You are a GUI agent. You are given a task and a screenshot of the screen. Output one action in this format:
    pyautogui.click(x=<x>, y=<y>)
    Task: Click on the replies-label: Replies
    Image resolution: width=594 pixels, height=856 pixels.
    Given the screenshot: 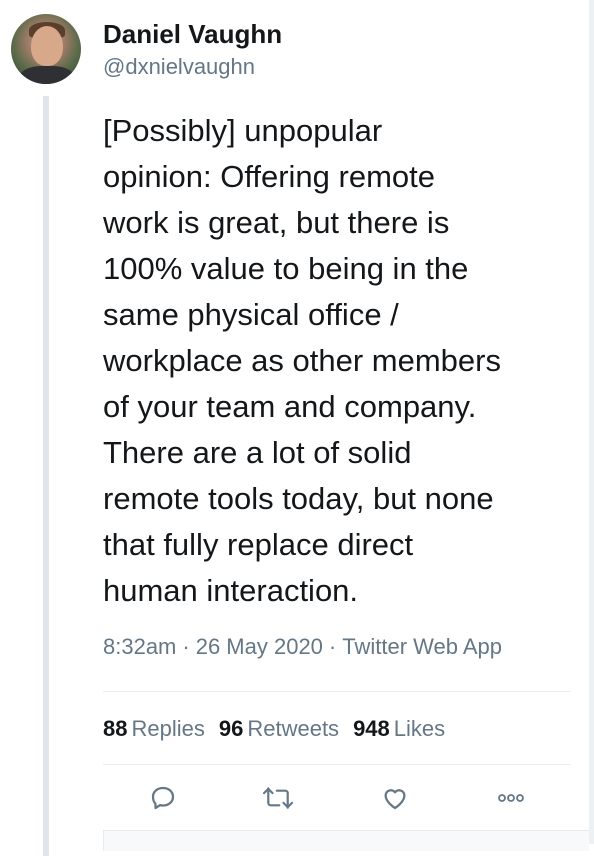 What is the action you would take?
    pyautogui.click(x=168, y=728)
    